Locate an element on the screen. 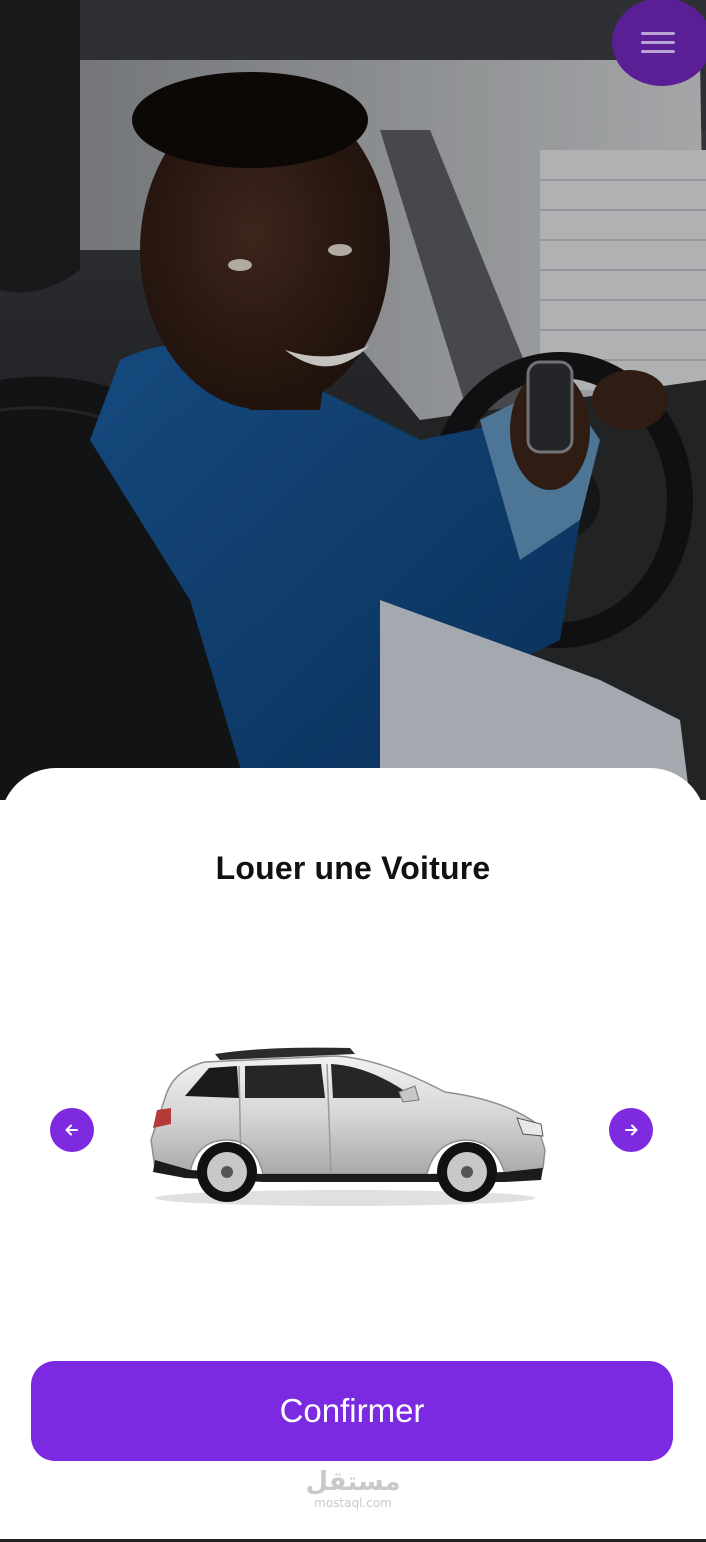 This screenshot has height=1542, width=706. watermark: مستقل mostaql.com is located at coordinates (353, 1489).